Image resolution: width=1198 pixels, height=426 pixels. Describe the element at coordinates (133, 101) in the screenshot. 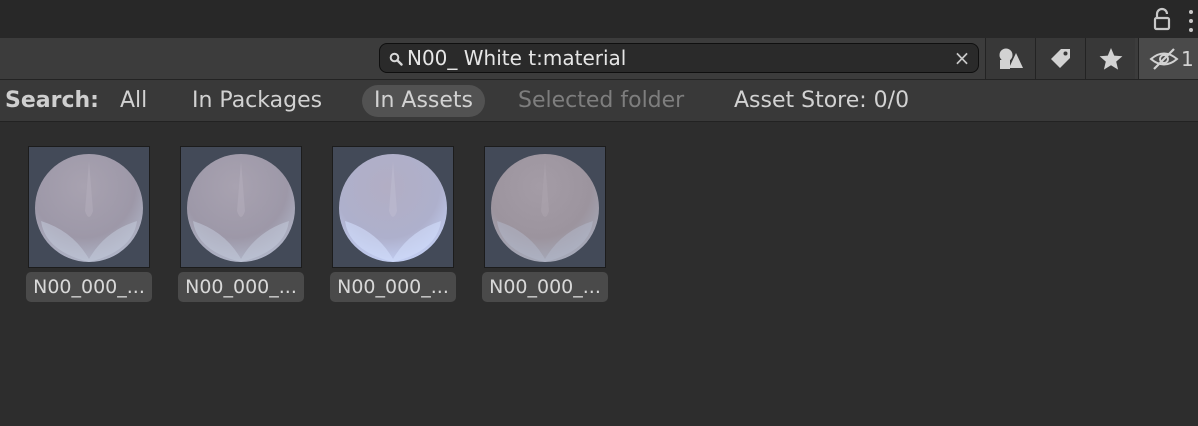

I see `scope-all: All` at that location.